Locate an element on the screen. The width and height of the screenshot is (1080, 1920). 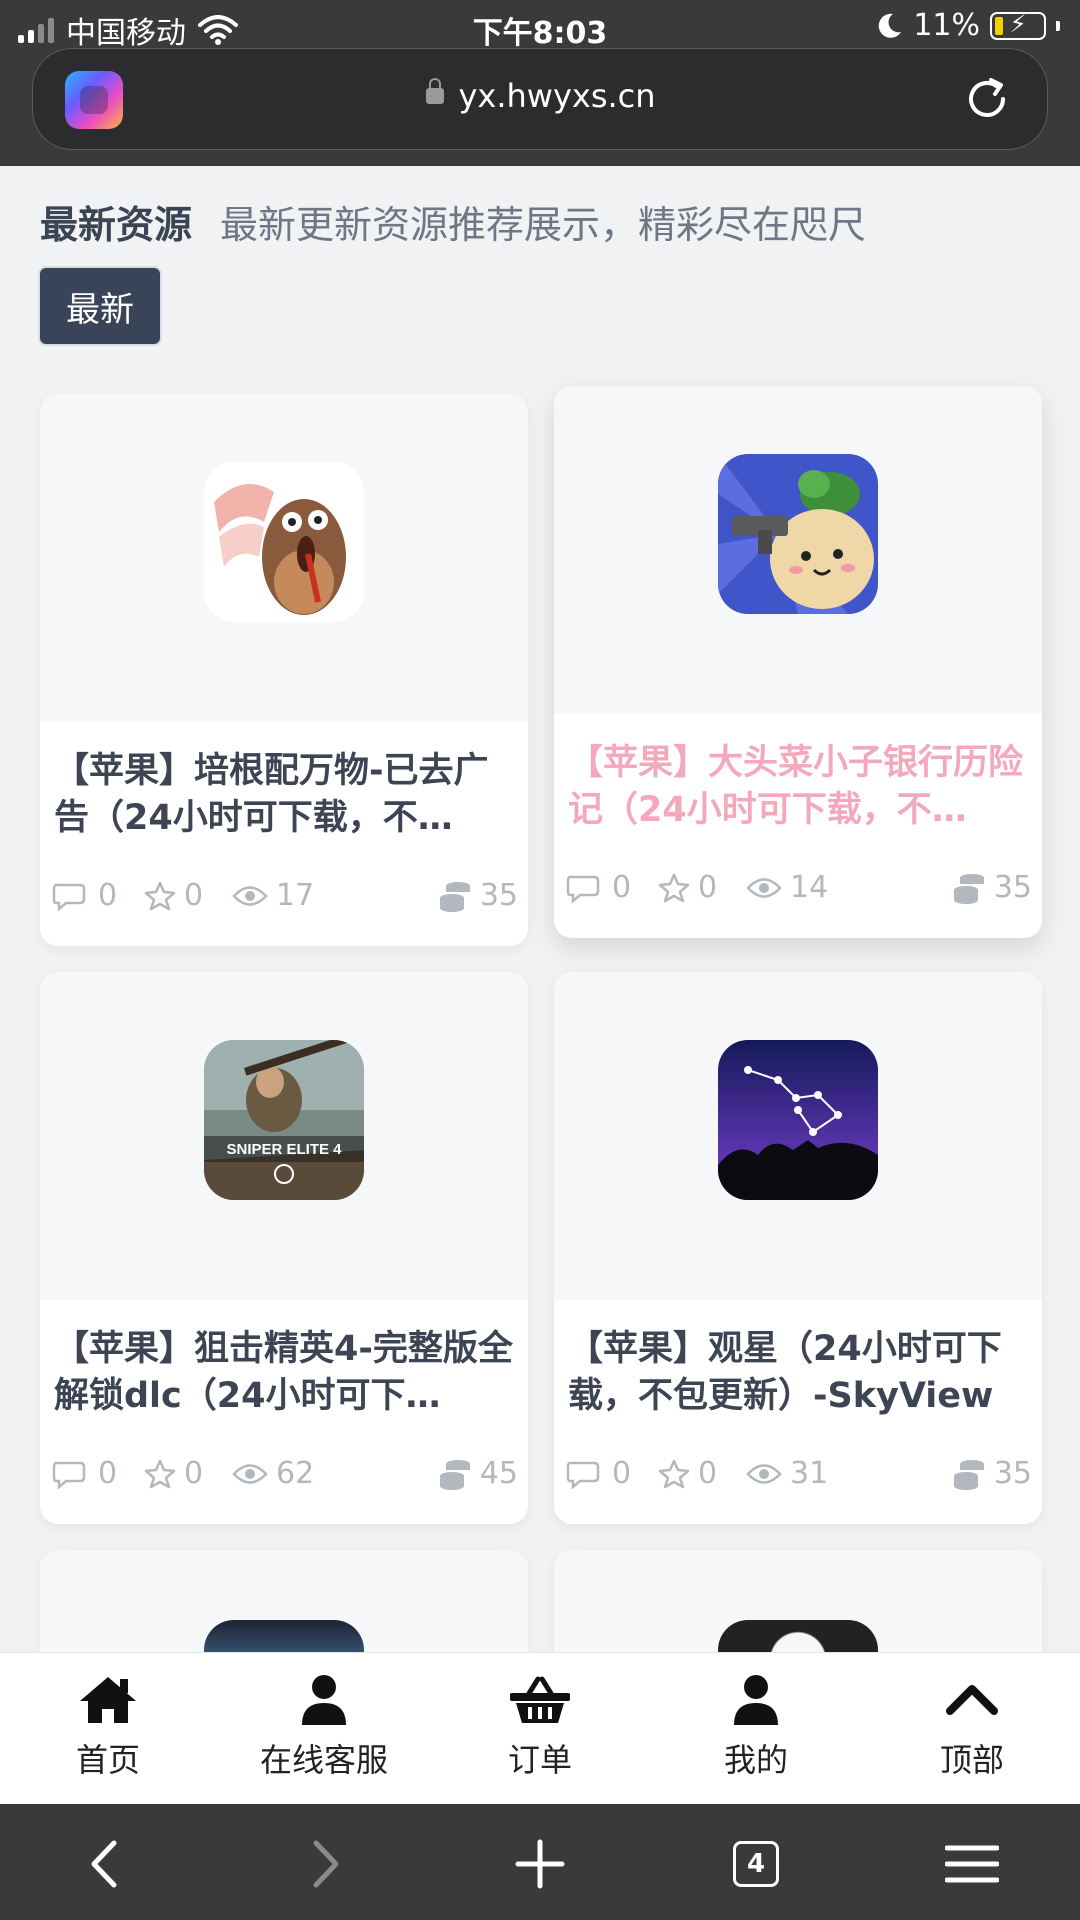
status-bar: 中国移动 下午8:03 11% ⚡ is located at coordinates (540, 25).